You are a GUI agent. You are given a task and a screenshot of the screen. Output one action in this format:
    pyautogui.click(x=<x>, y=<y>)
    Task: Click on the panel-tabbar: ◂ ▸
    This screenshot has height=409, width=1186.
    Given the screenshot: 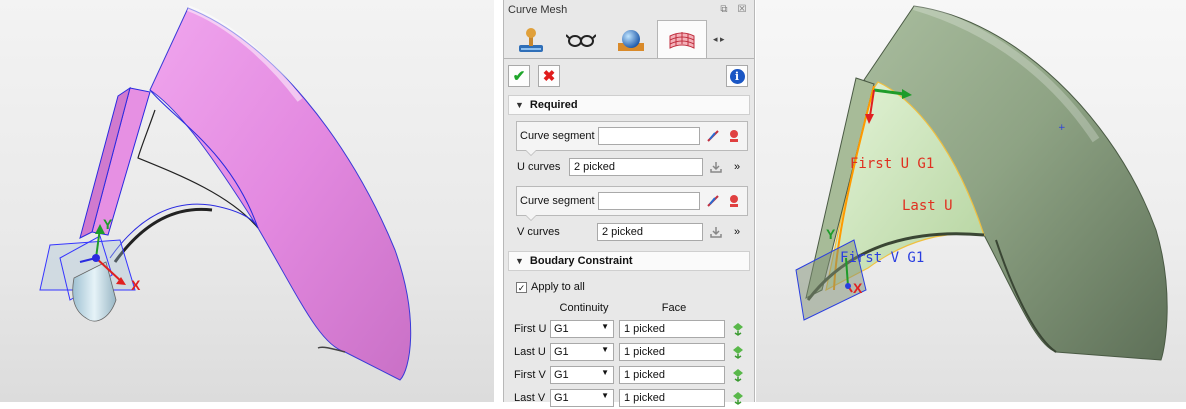 What is the action you would take?
    pyautogui.click(x=629, y=39)
    